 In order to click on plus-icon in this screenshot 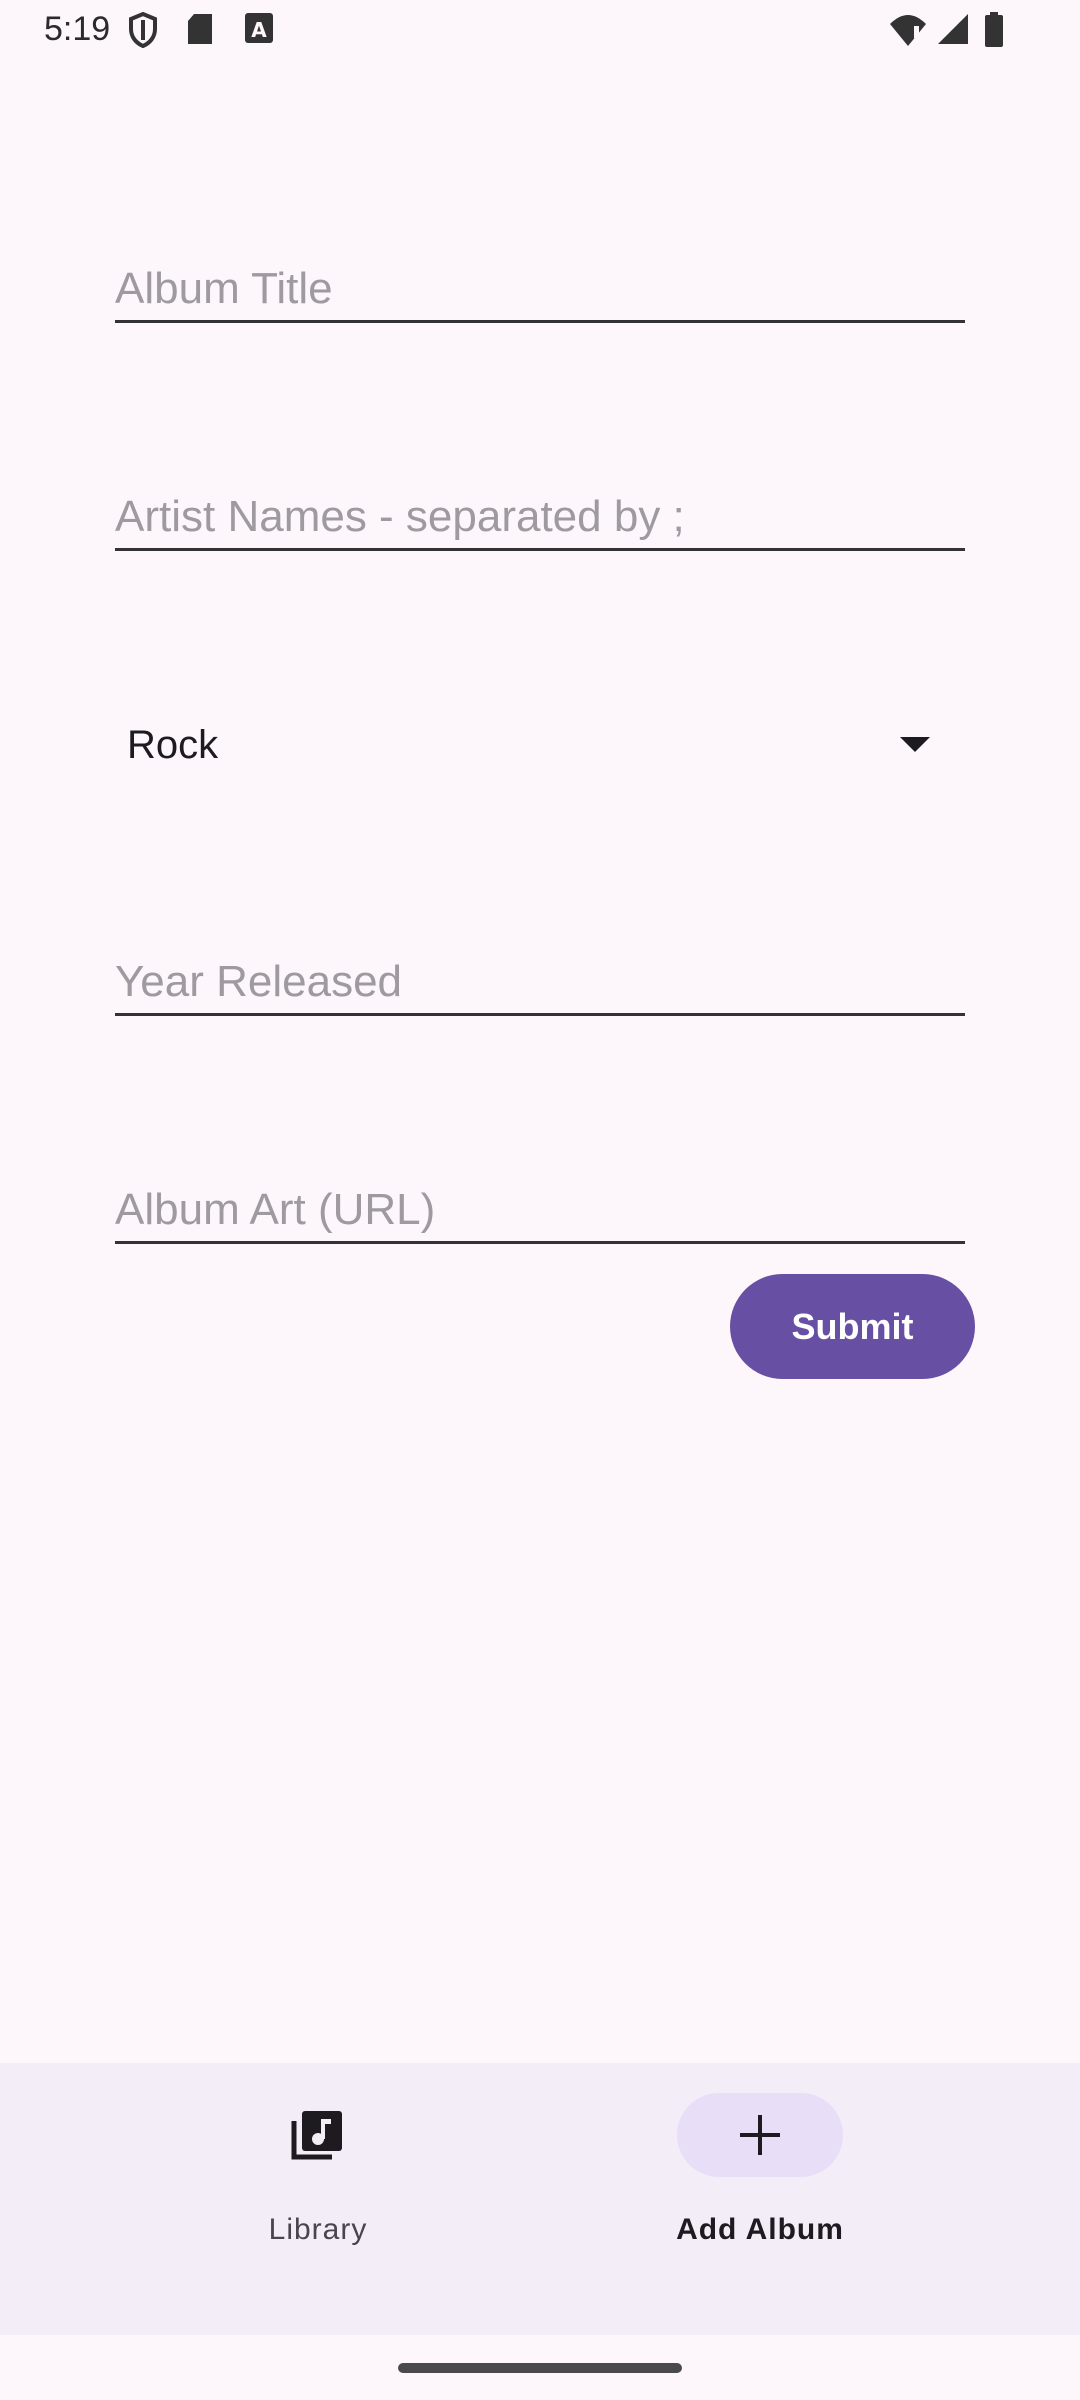, I will do `click(760, 2135)`.